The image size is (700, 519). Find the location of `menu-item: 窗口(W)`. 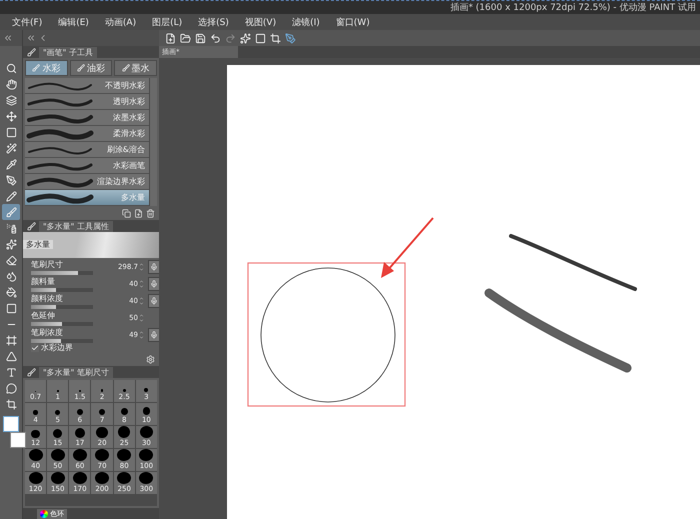

menu-item: 窗口(W) is located at coordinates (353, 22).